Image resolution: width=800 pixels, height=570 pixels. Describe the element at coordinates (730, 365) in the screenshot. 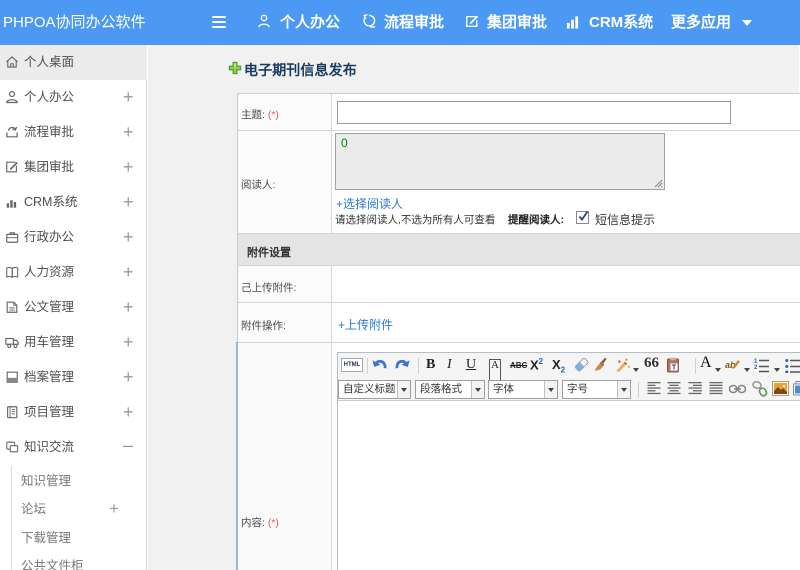

I see `svg-text: ab` at that location.